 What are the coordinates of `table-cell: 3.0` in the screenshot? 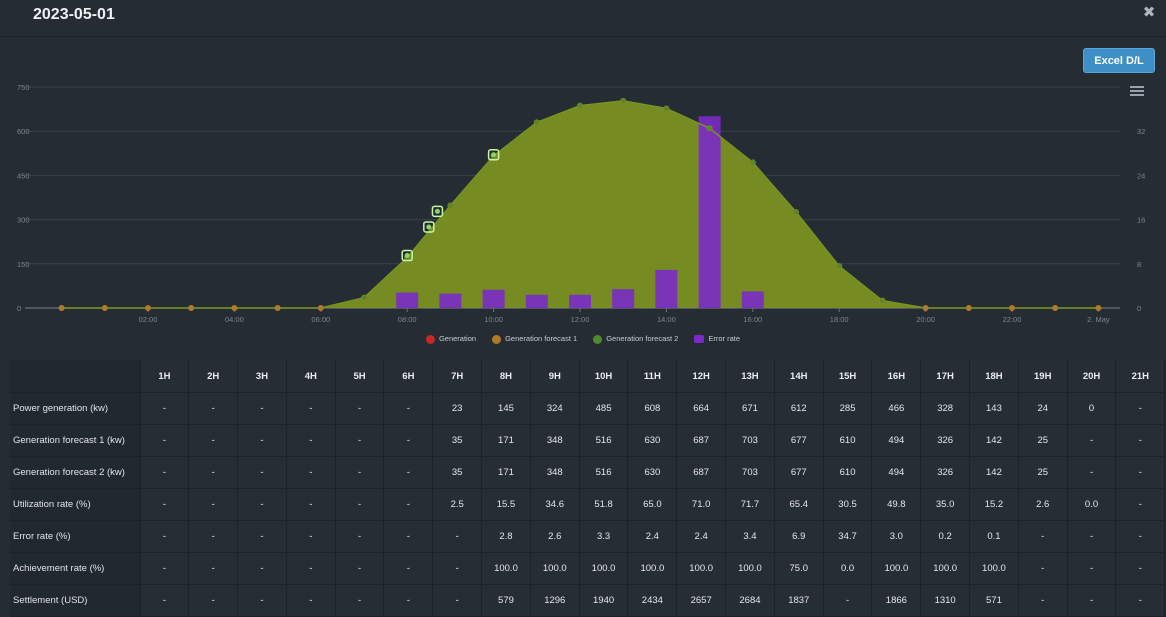 It's located at (896, 536).